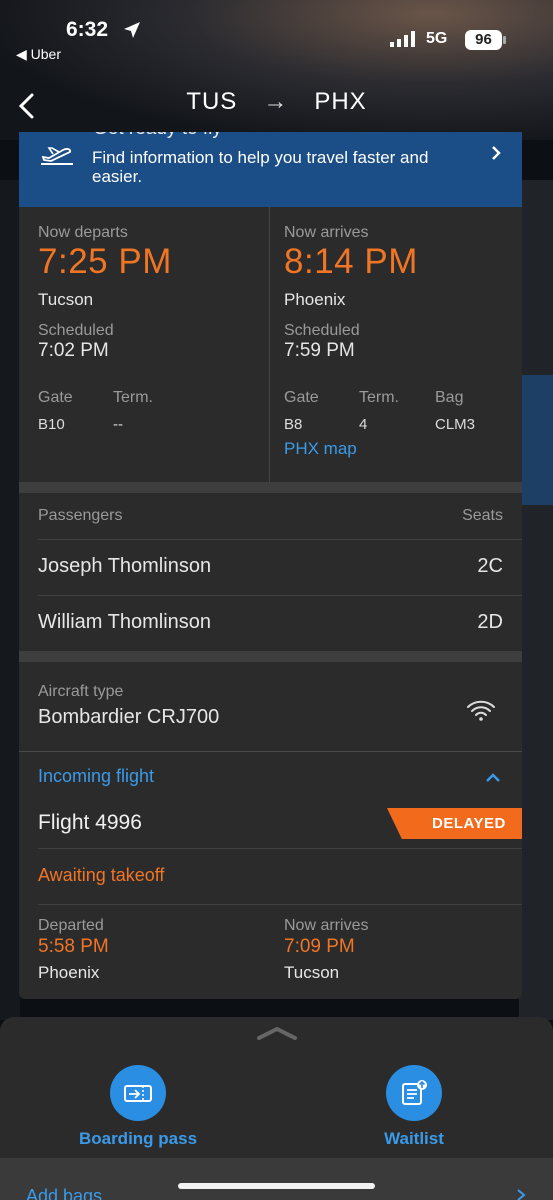 The height and width of the screenshot is (1200, 553). Describe the element at coordinates (402, 39) in the screenshot. I see `signal-icon` at that location.